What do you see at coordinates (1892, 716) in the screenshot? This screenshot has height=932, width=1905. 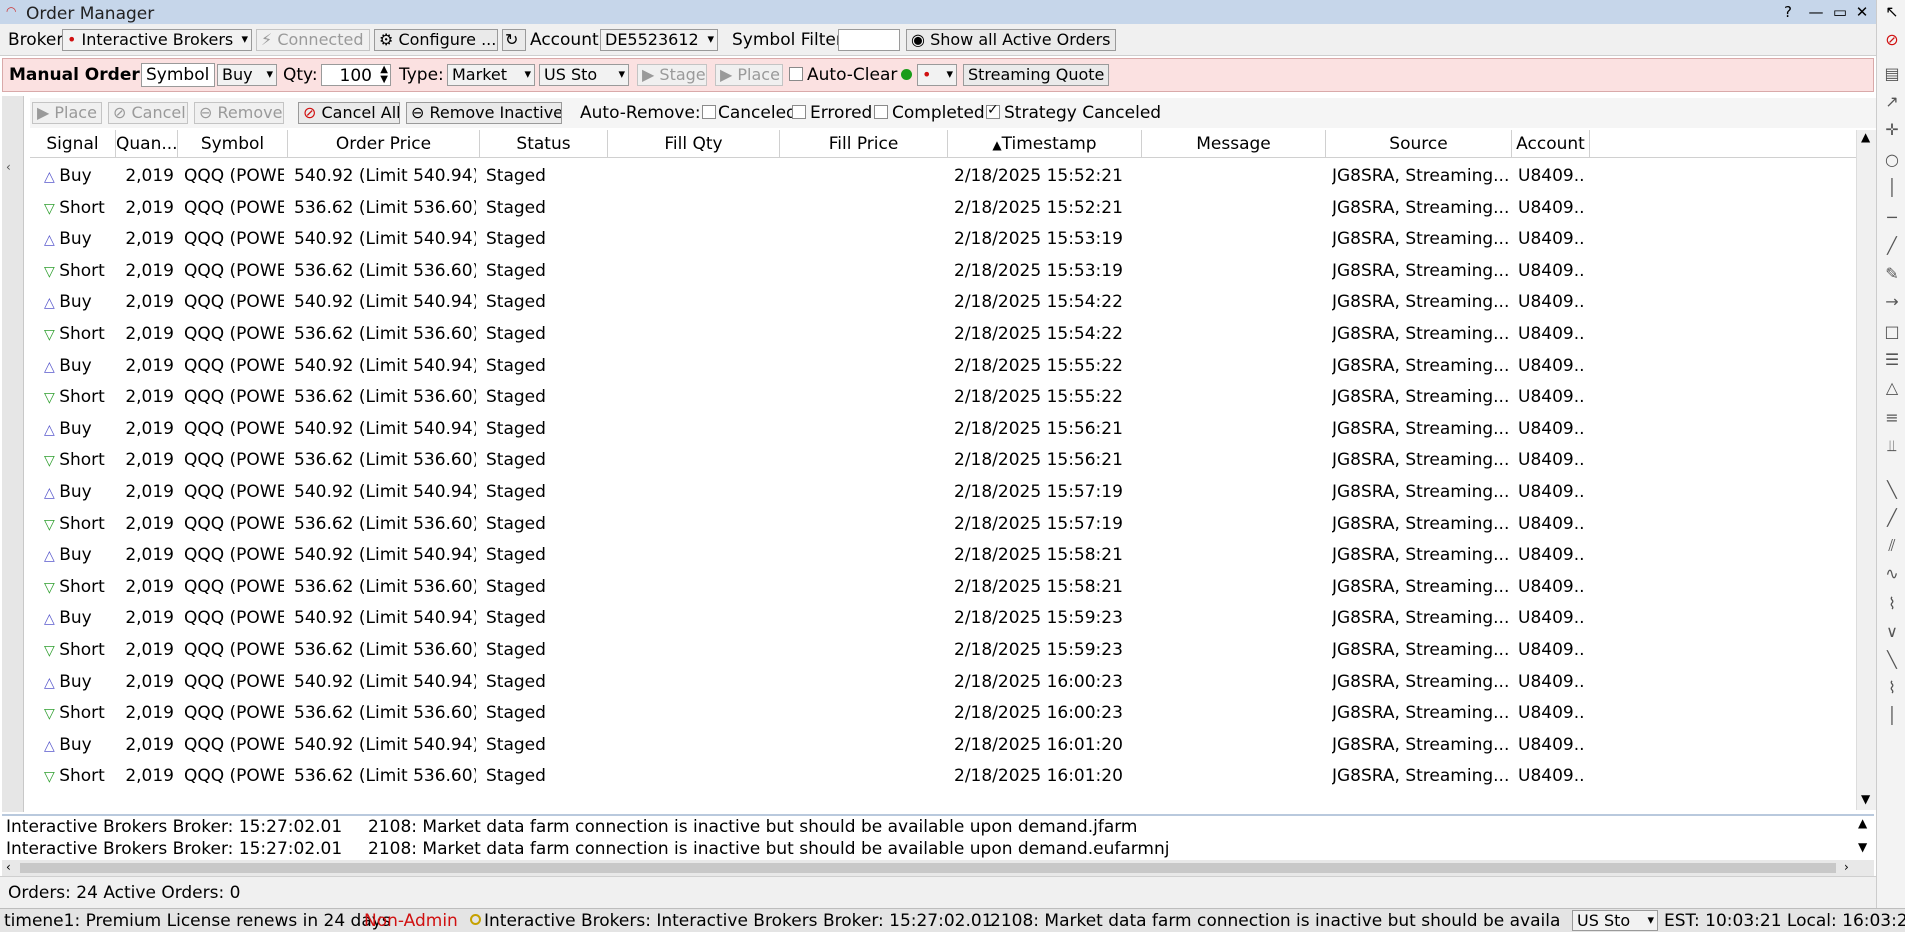 I see `time-cycles-icon: │` at bounding box center [1892, 716].